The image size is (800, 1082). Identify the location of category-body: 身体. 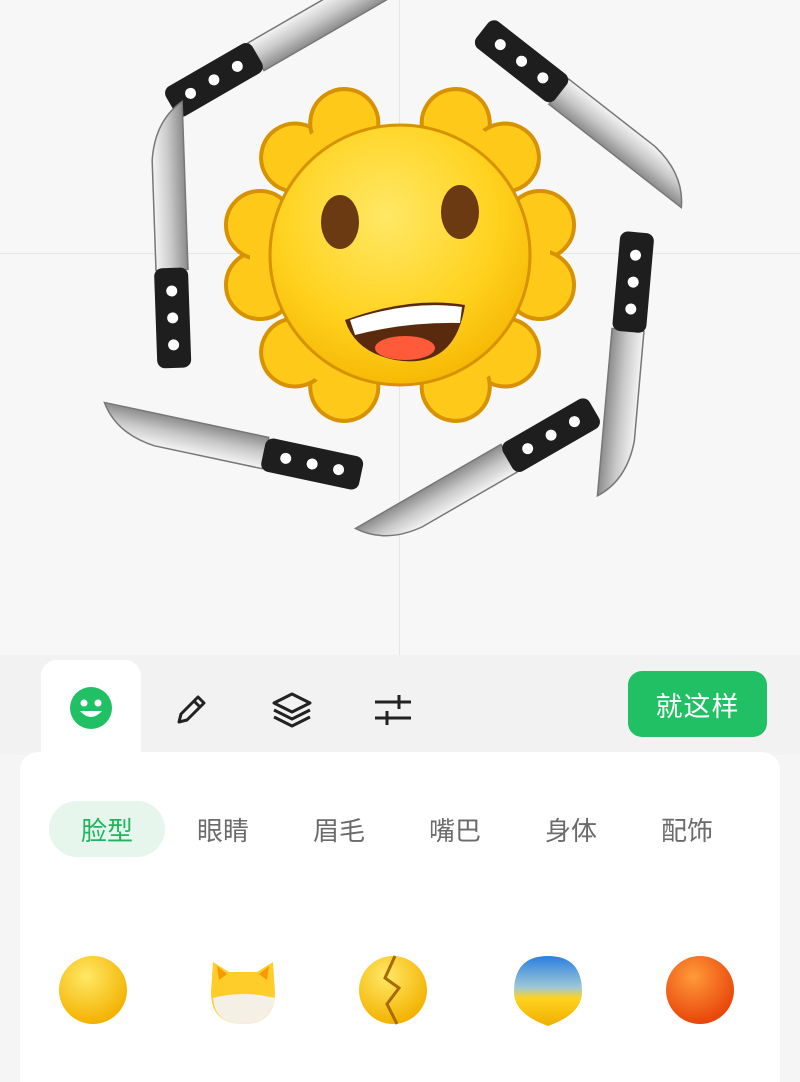
(571, 829).